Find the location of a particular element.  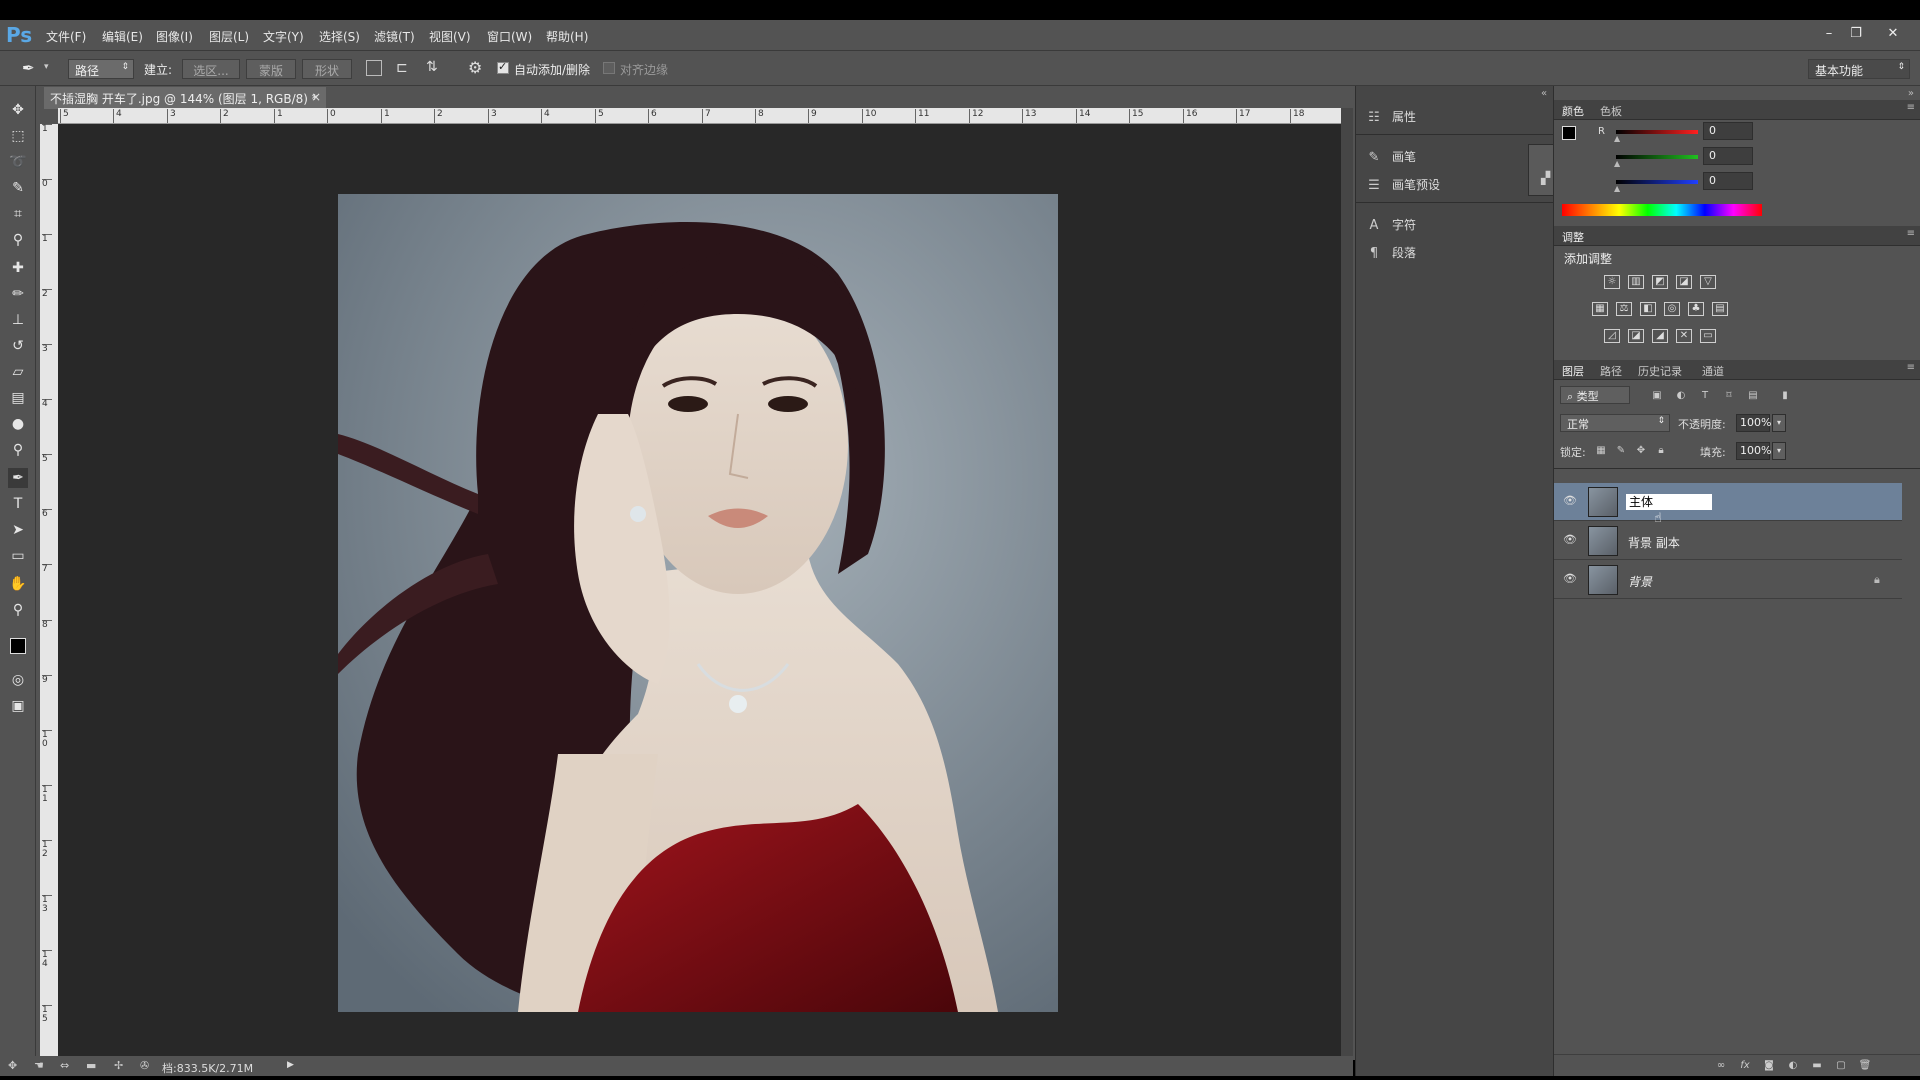

menu-filter: 滤镜(T) is located at coordinates (394, 36).